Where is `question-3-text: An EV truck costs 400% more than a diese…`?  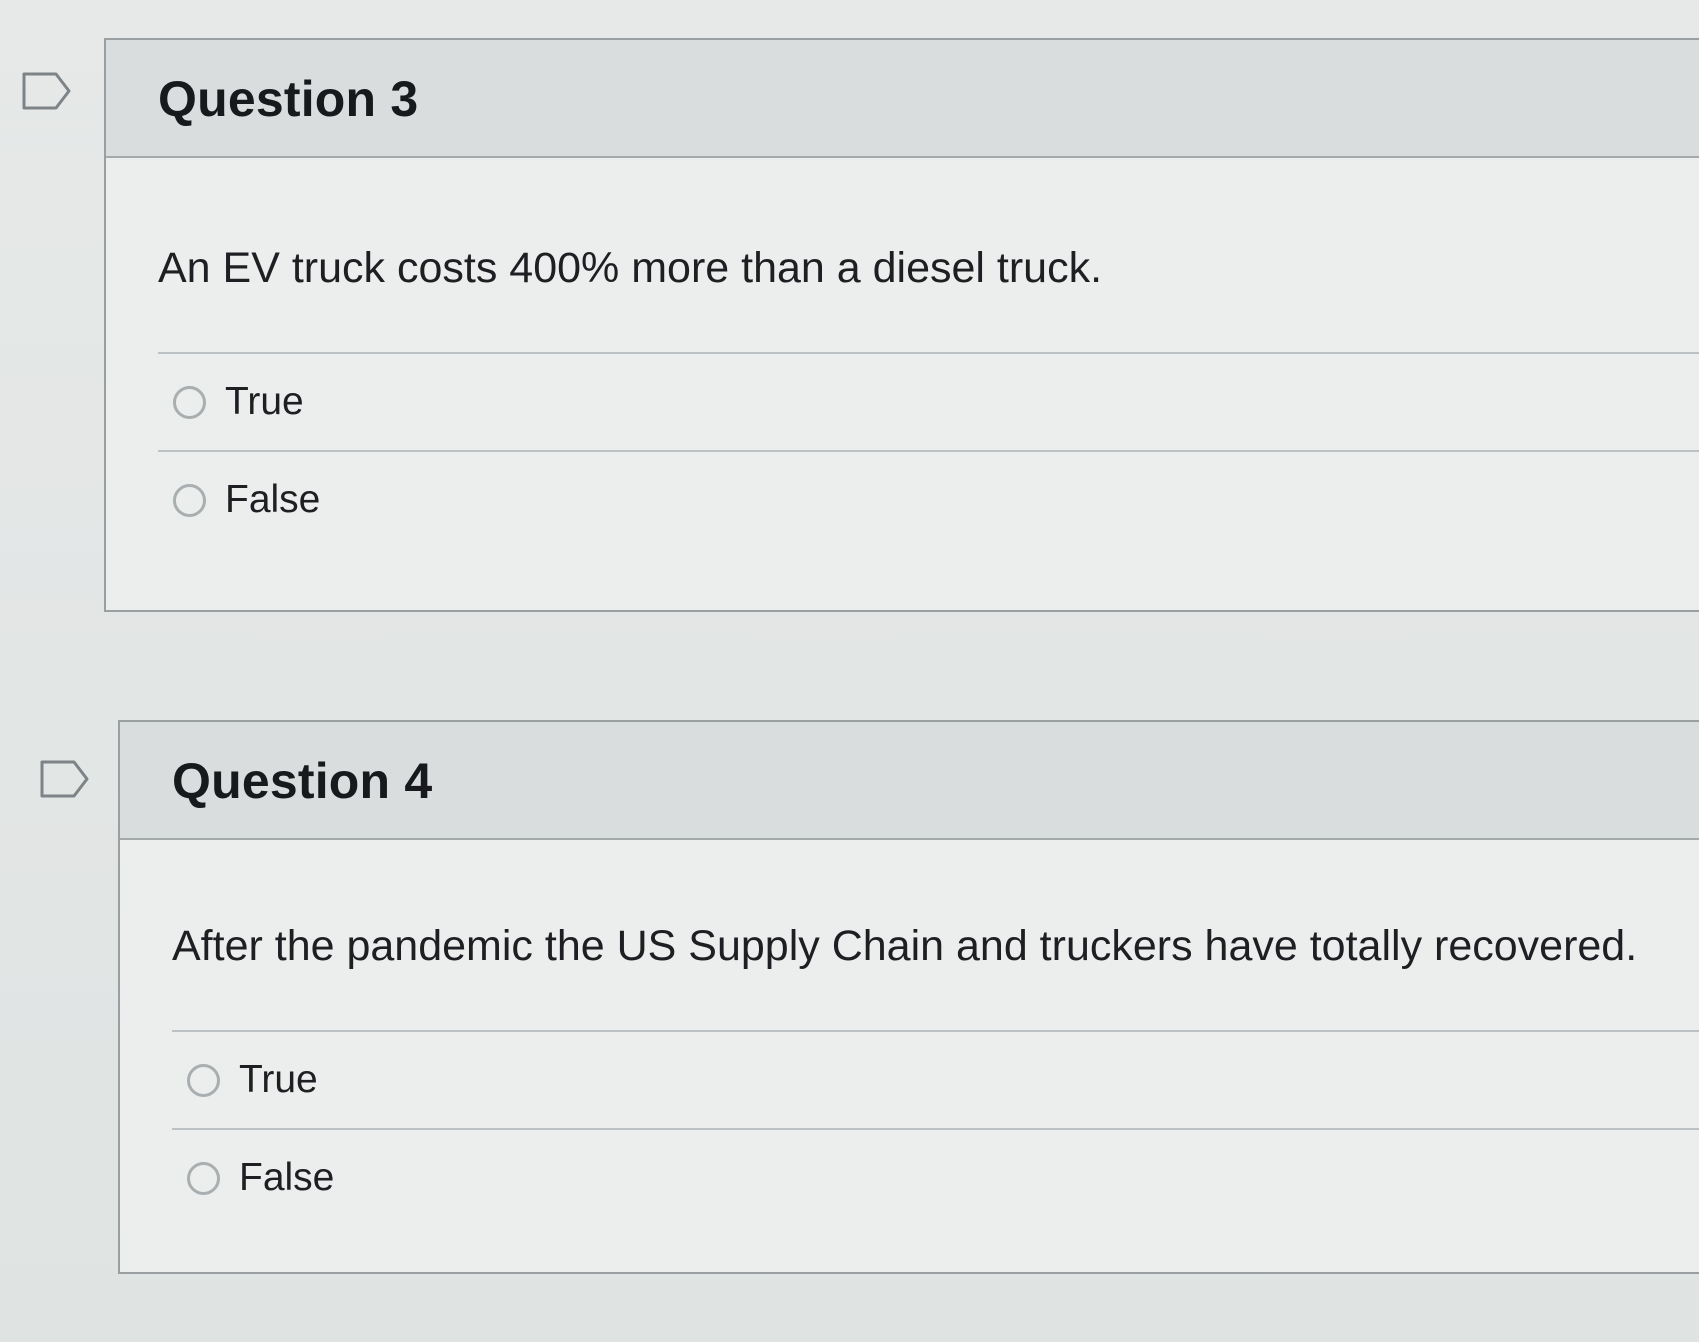
question-3-text: An EV truck costs 400% more than a diese… is located at coordinates (630, 268).